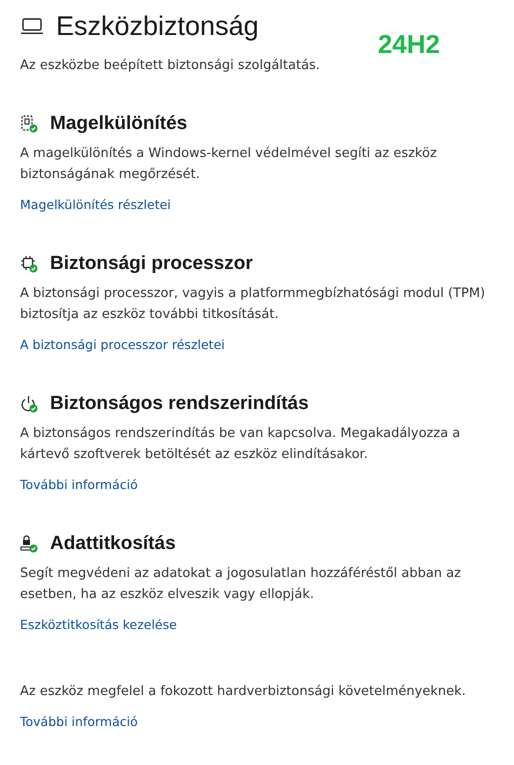 This screenshot has width=514, height=765. What do you see at coordinates (32, 26) in the screenshot?
I see `laptop-icon` at bounding box center [32, 26].